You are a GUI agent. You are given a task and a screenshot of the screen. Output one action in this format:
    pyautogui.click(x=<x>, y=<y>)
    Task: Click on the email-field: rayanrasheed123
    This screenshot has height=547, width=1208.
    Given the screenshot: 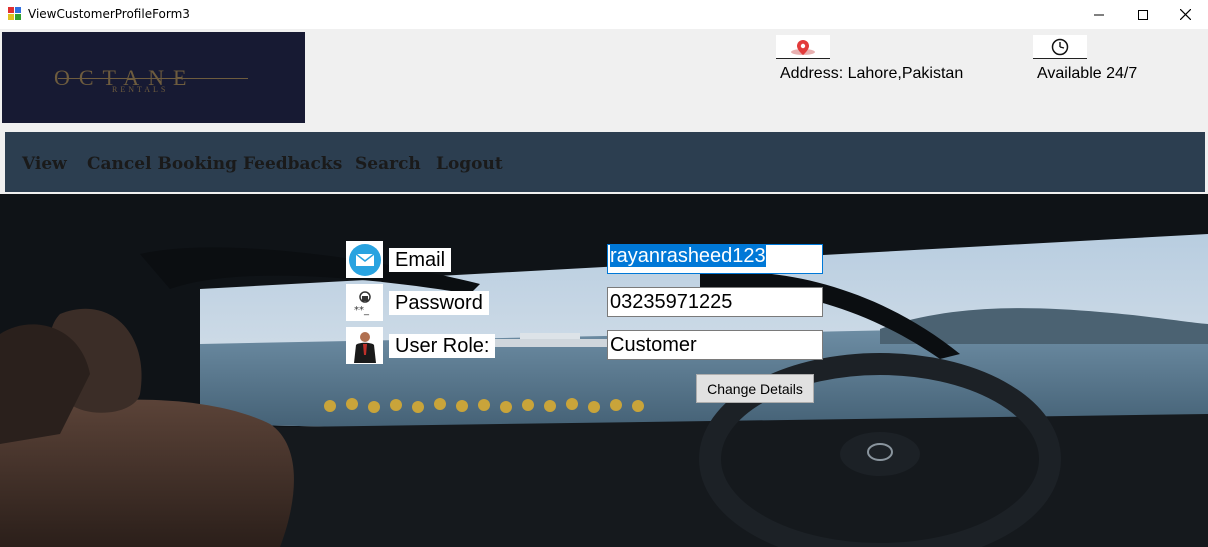 What is the action you would take?
    pyautogui.click(x=715, y=259)
    